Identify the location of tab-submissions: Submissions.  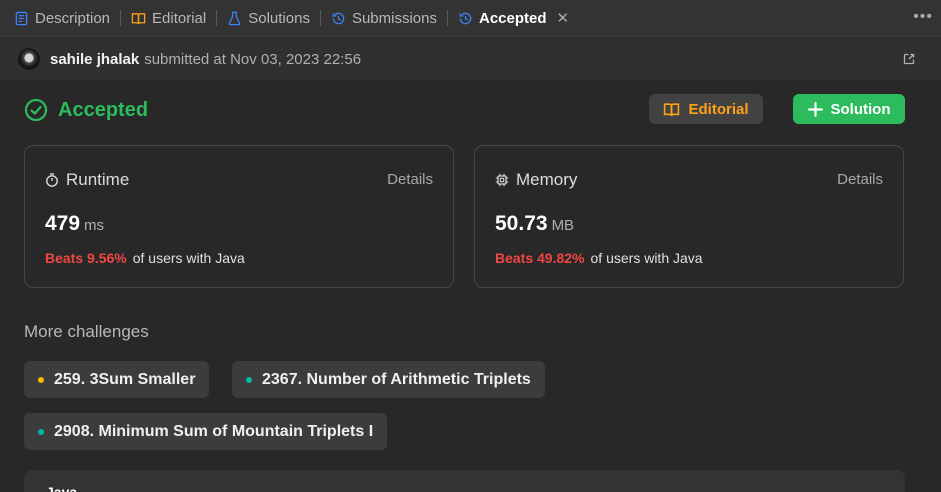
(384, 18).